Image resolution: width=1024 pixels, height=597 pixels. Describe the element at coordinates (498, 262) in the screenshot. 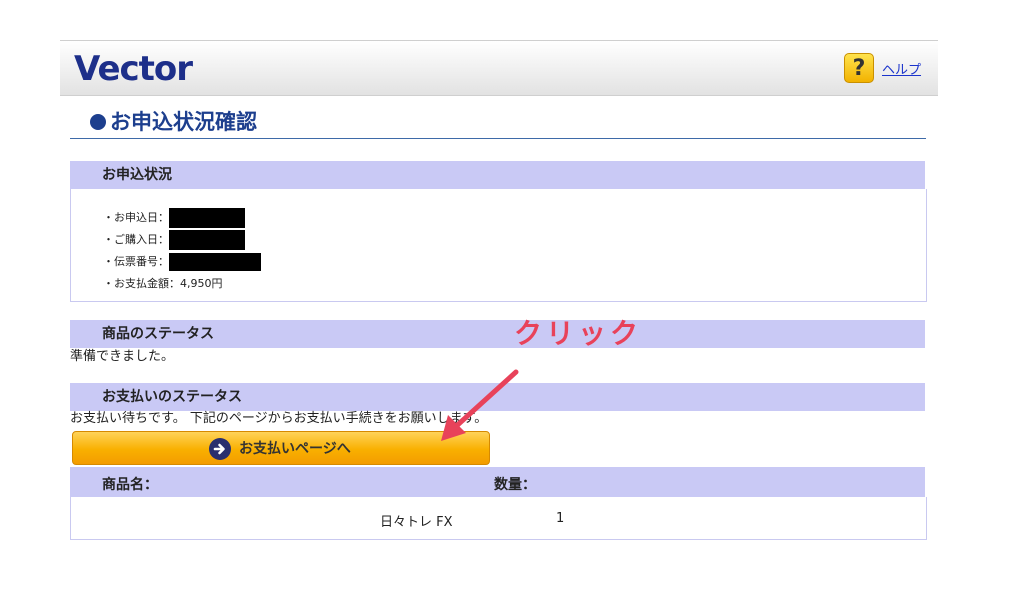

I see `slip-number-row: ・伝票番号：` at that location.